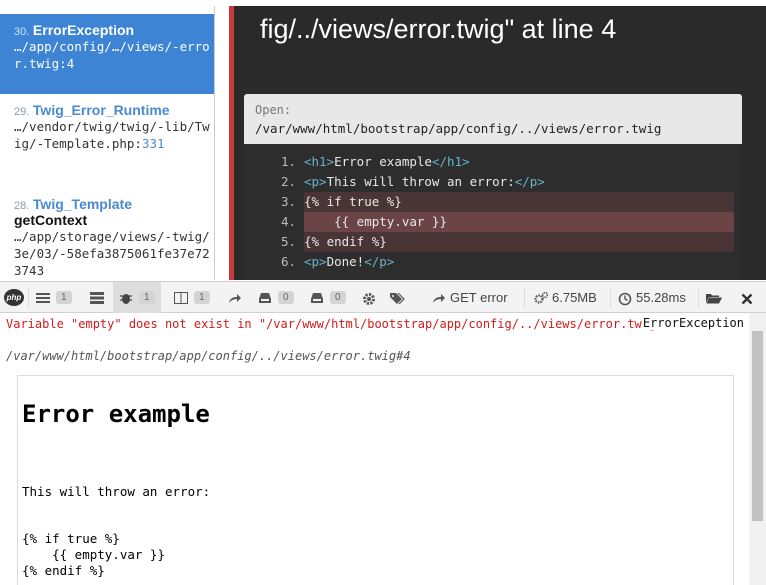  I want to click on clock-icon, so click(625, 298).